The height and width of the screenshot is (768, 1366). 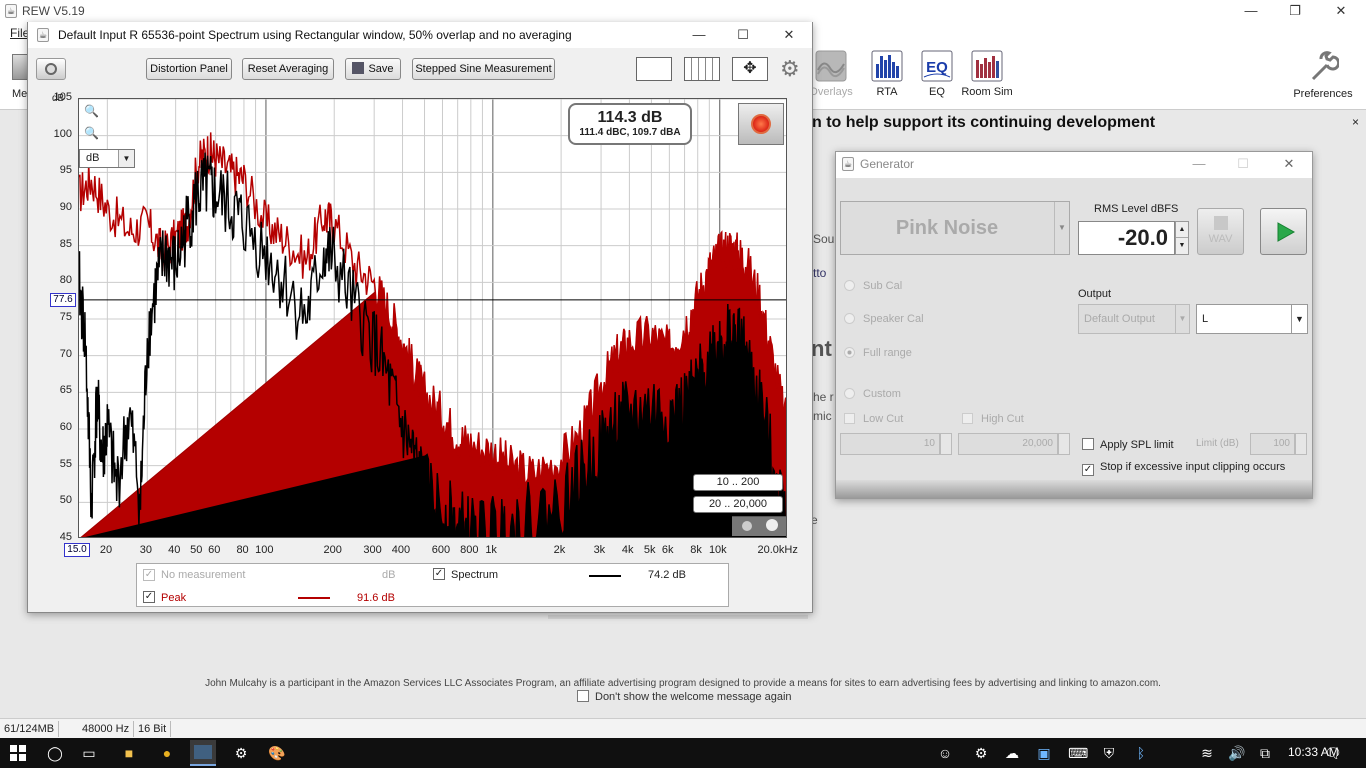 What do you see at coordinates (91, 111) in the screenshot?
I see `zoom-in-icon: 🔍` at bounding box center [91, 111].